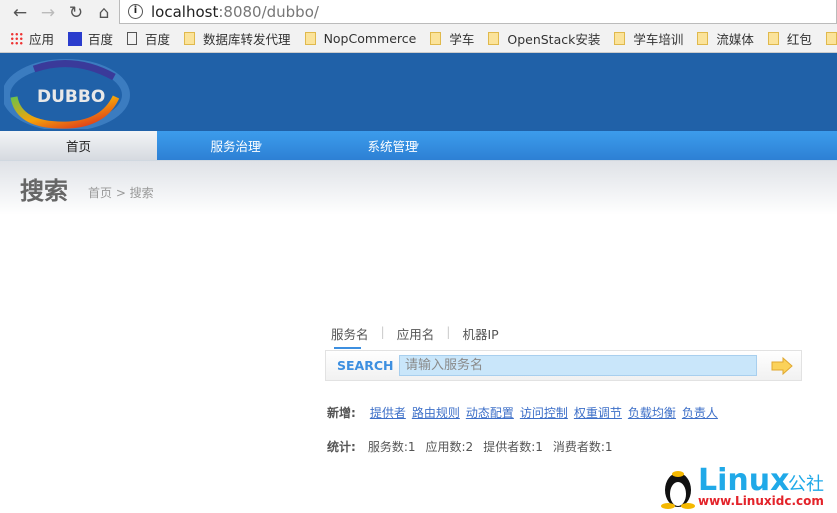 Image resolution: width=837 pixels, height=513 pixels. I want to click on bookmark-label: 数据库转发代理, so click(247, 39).